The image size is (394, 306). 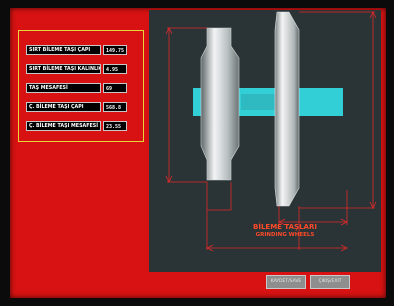 I want to click on param-row: TAŞ MESAFESİ 69, so click(x=76, y=88).